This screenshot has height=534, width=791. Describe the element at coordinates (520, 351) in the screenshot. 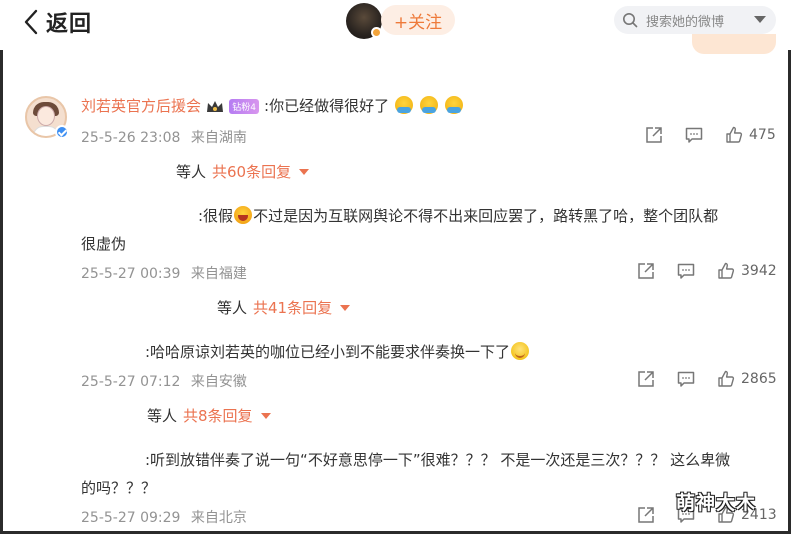

I see `smile-emoji-icon` at that location.